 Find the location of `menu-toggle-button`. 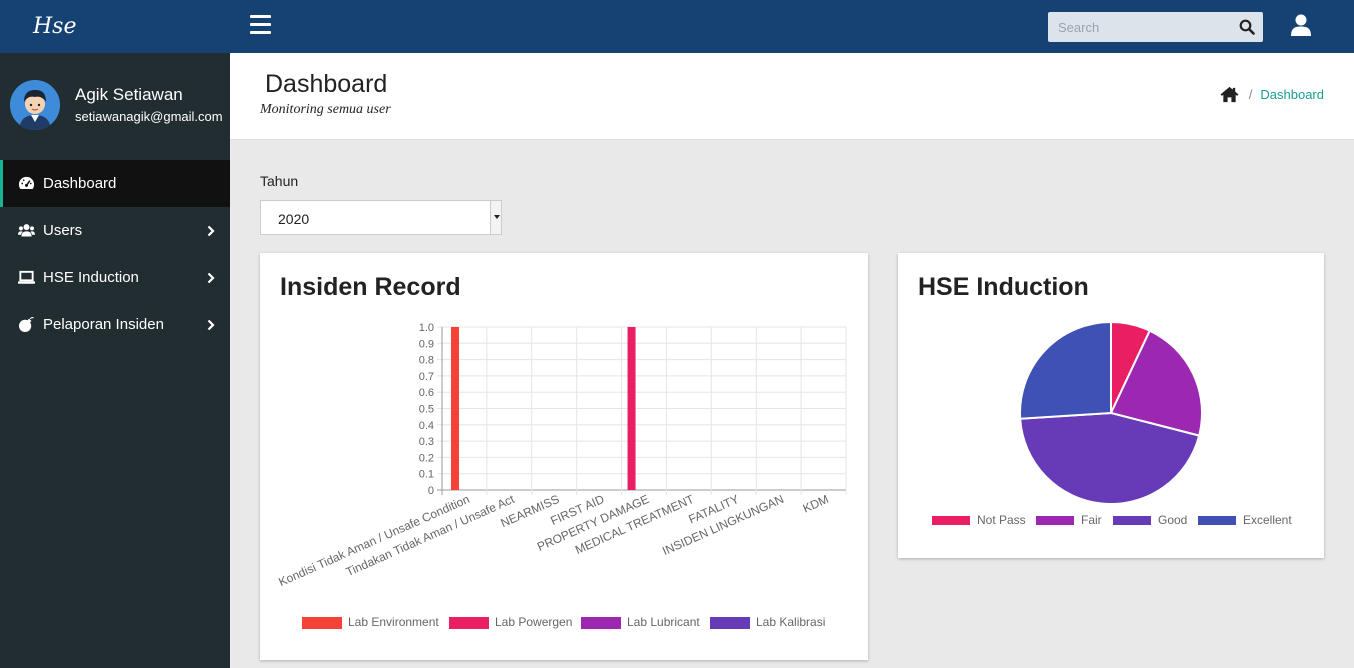

menu-toggle-button is located at coordinates (260, 25).